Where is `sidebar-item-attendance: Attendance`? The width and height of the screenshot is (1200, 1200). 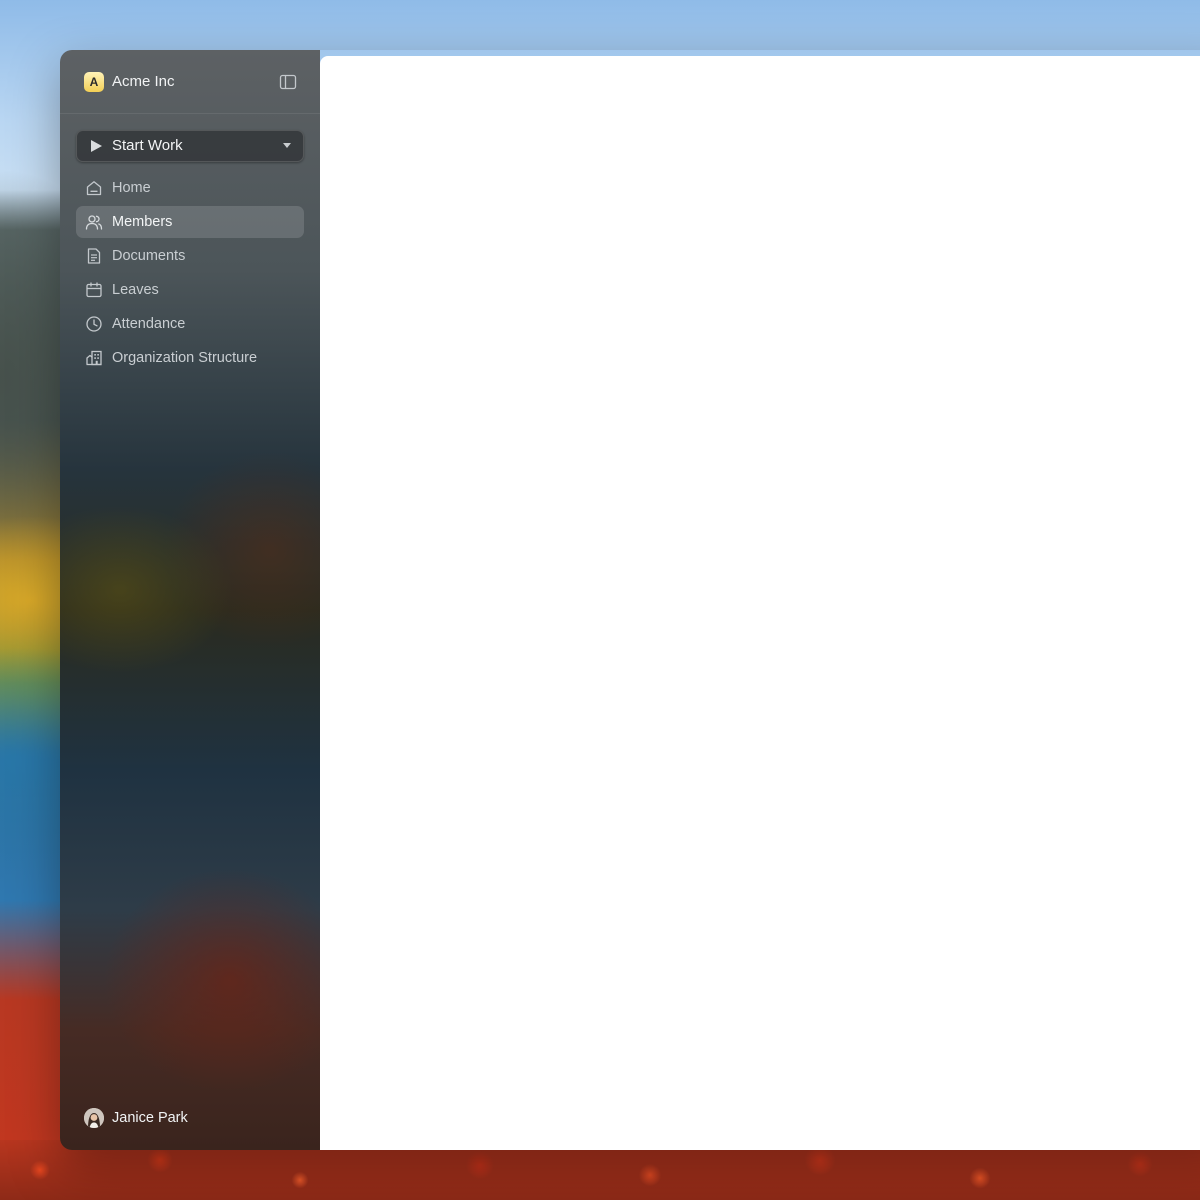 sidebar-item-attendance: Attendance is located at coordinates (190, 324).